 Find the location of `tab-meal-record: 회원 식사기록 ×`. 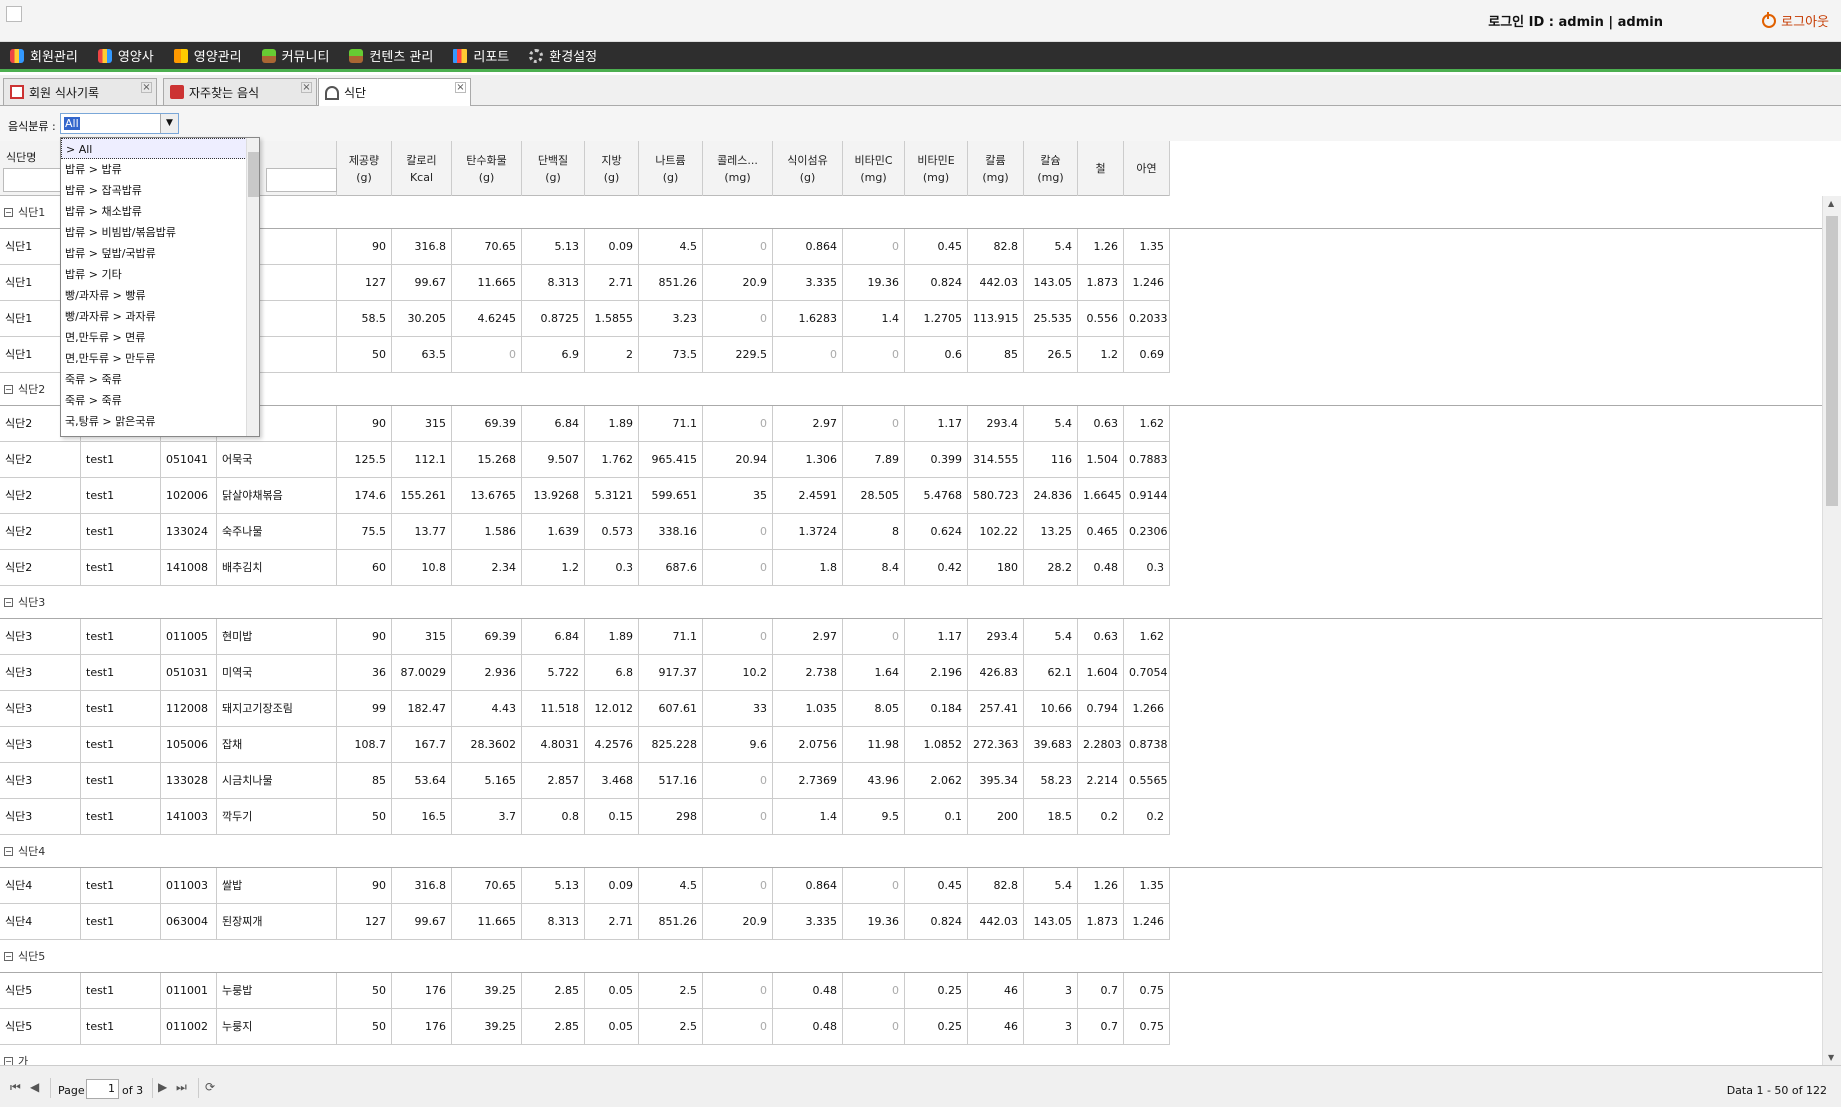

tab-meal-record: 회원 식사기록 × is located at coordinates (80, 91).